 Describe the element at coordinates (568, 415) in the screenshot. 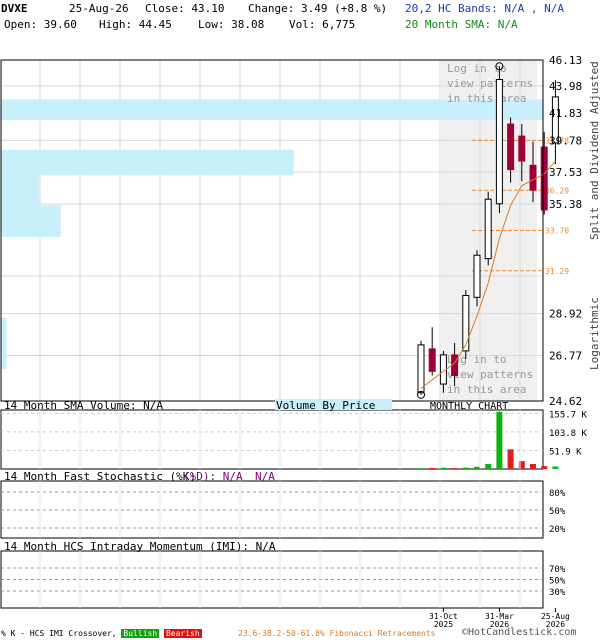

I see `volume-tick-label: 155.7 K` at that location.